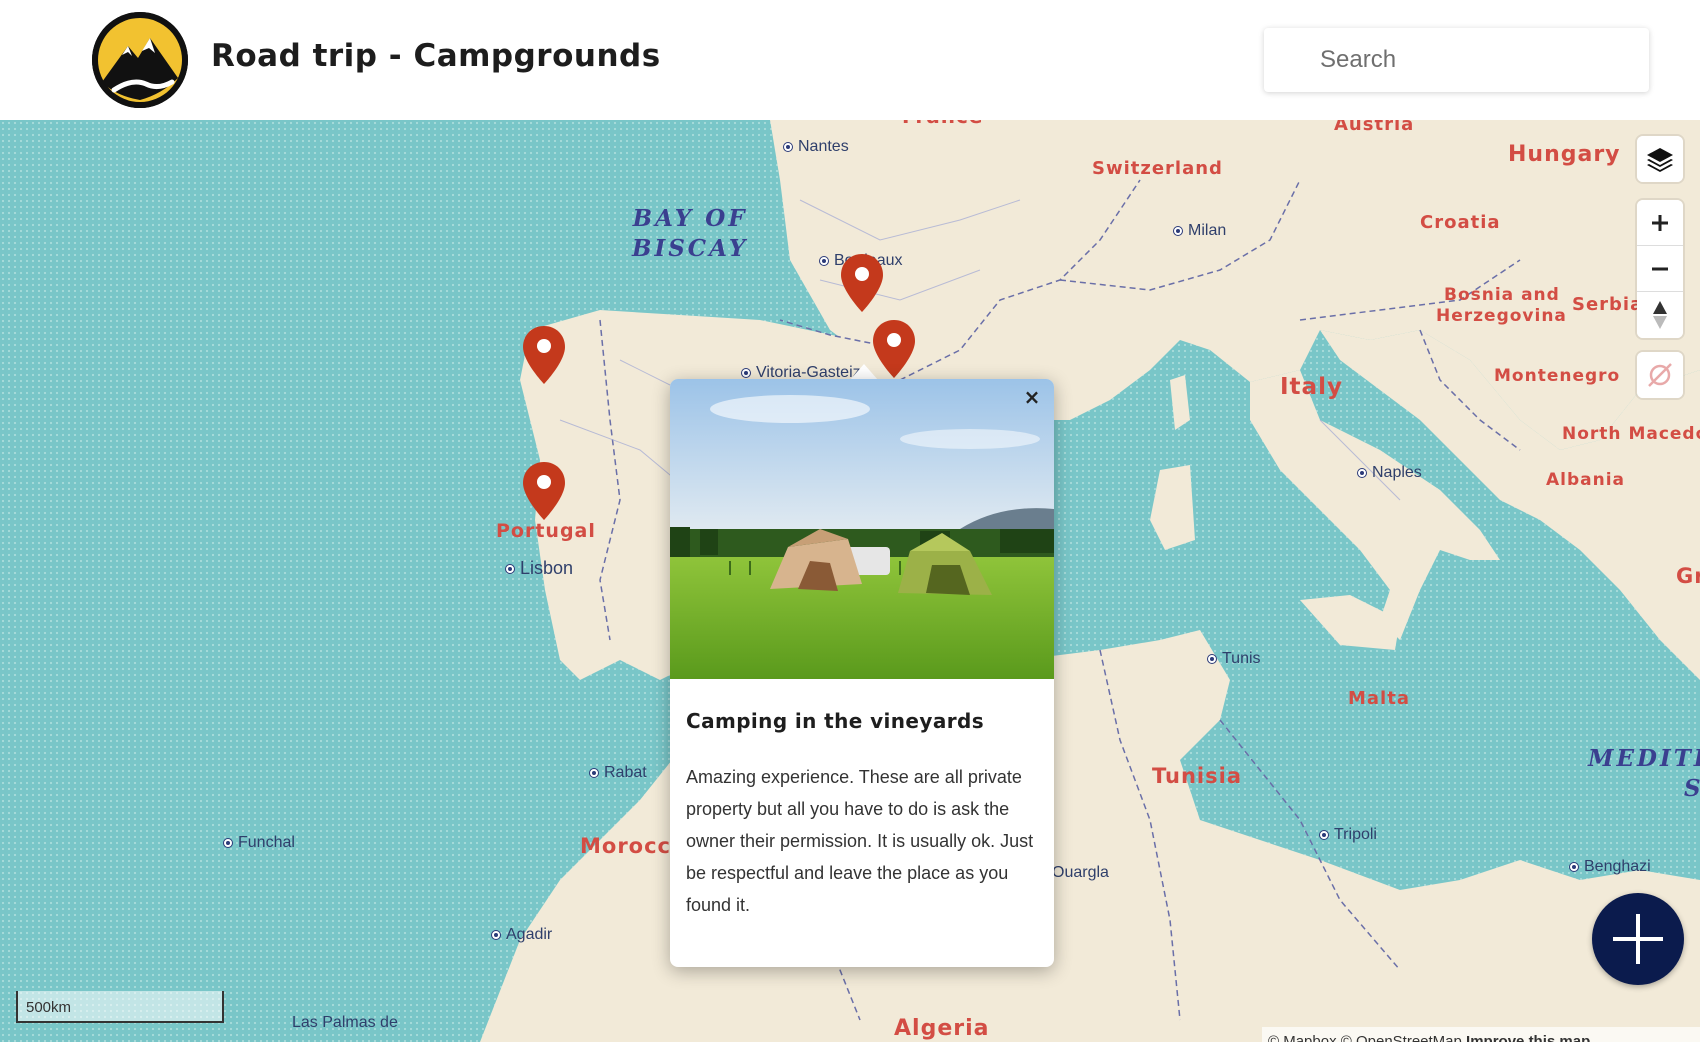 This screenshot has width=1700, height=1042. Describe the element at coordinates (1502, 295) in the screenshot. I see `country-label: Bosnia and` at that location.